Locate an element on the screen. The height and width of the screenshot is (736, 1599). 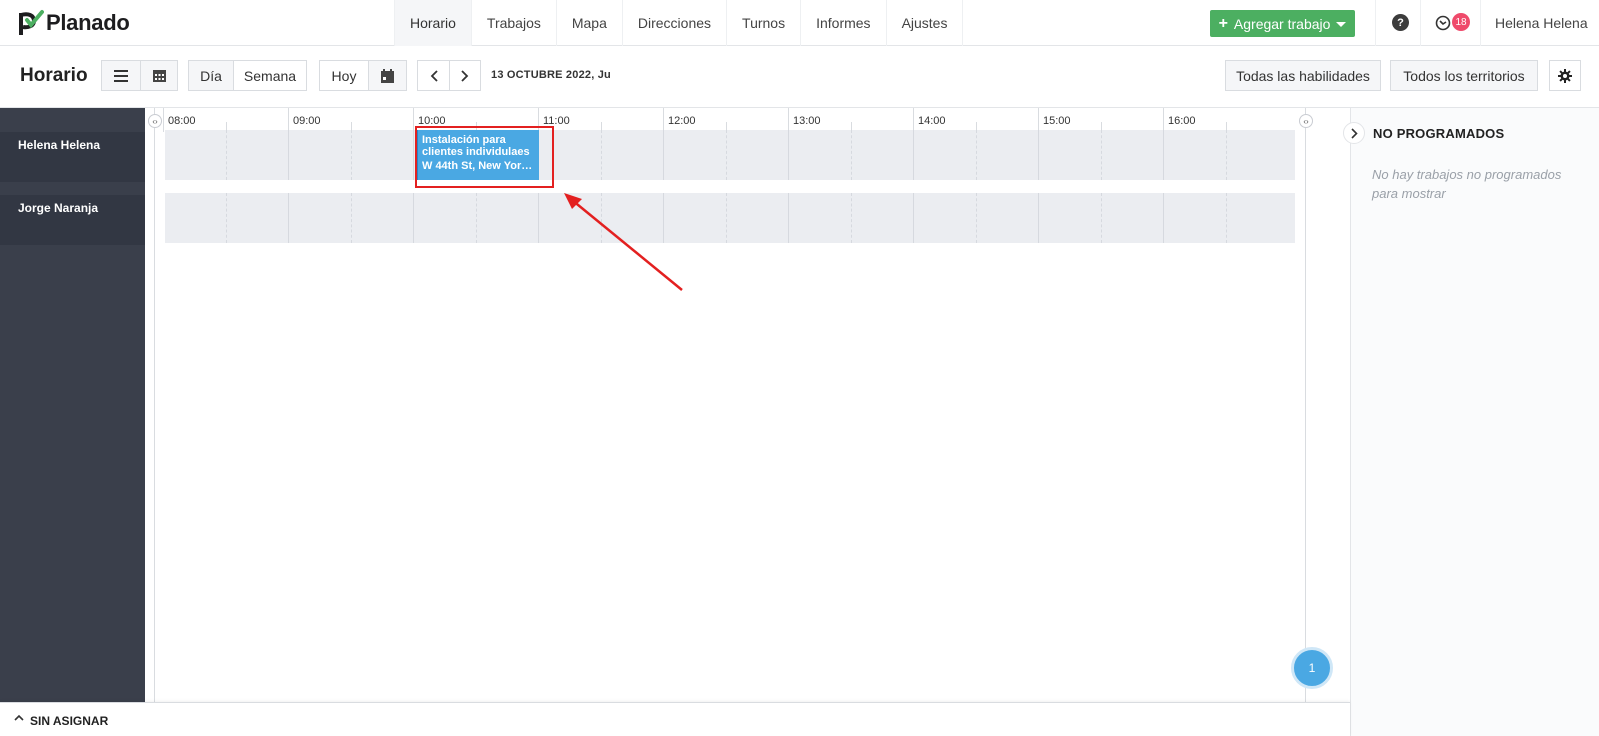
plus-icon: + is located at coordinates (1223, 23).